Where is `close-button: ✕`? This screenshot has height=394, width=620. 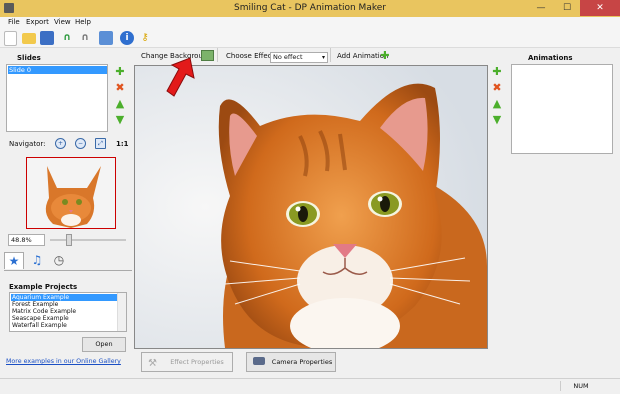 close-button: ✕ is located at coordinates (600, 8).